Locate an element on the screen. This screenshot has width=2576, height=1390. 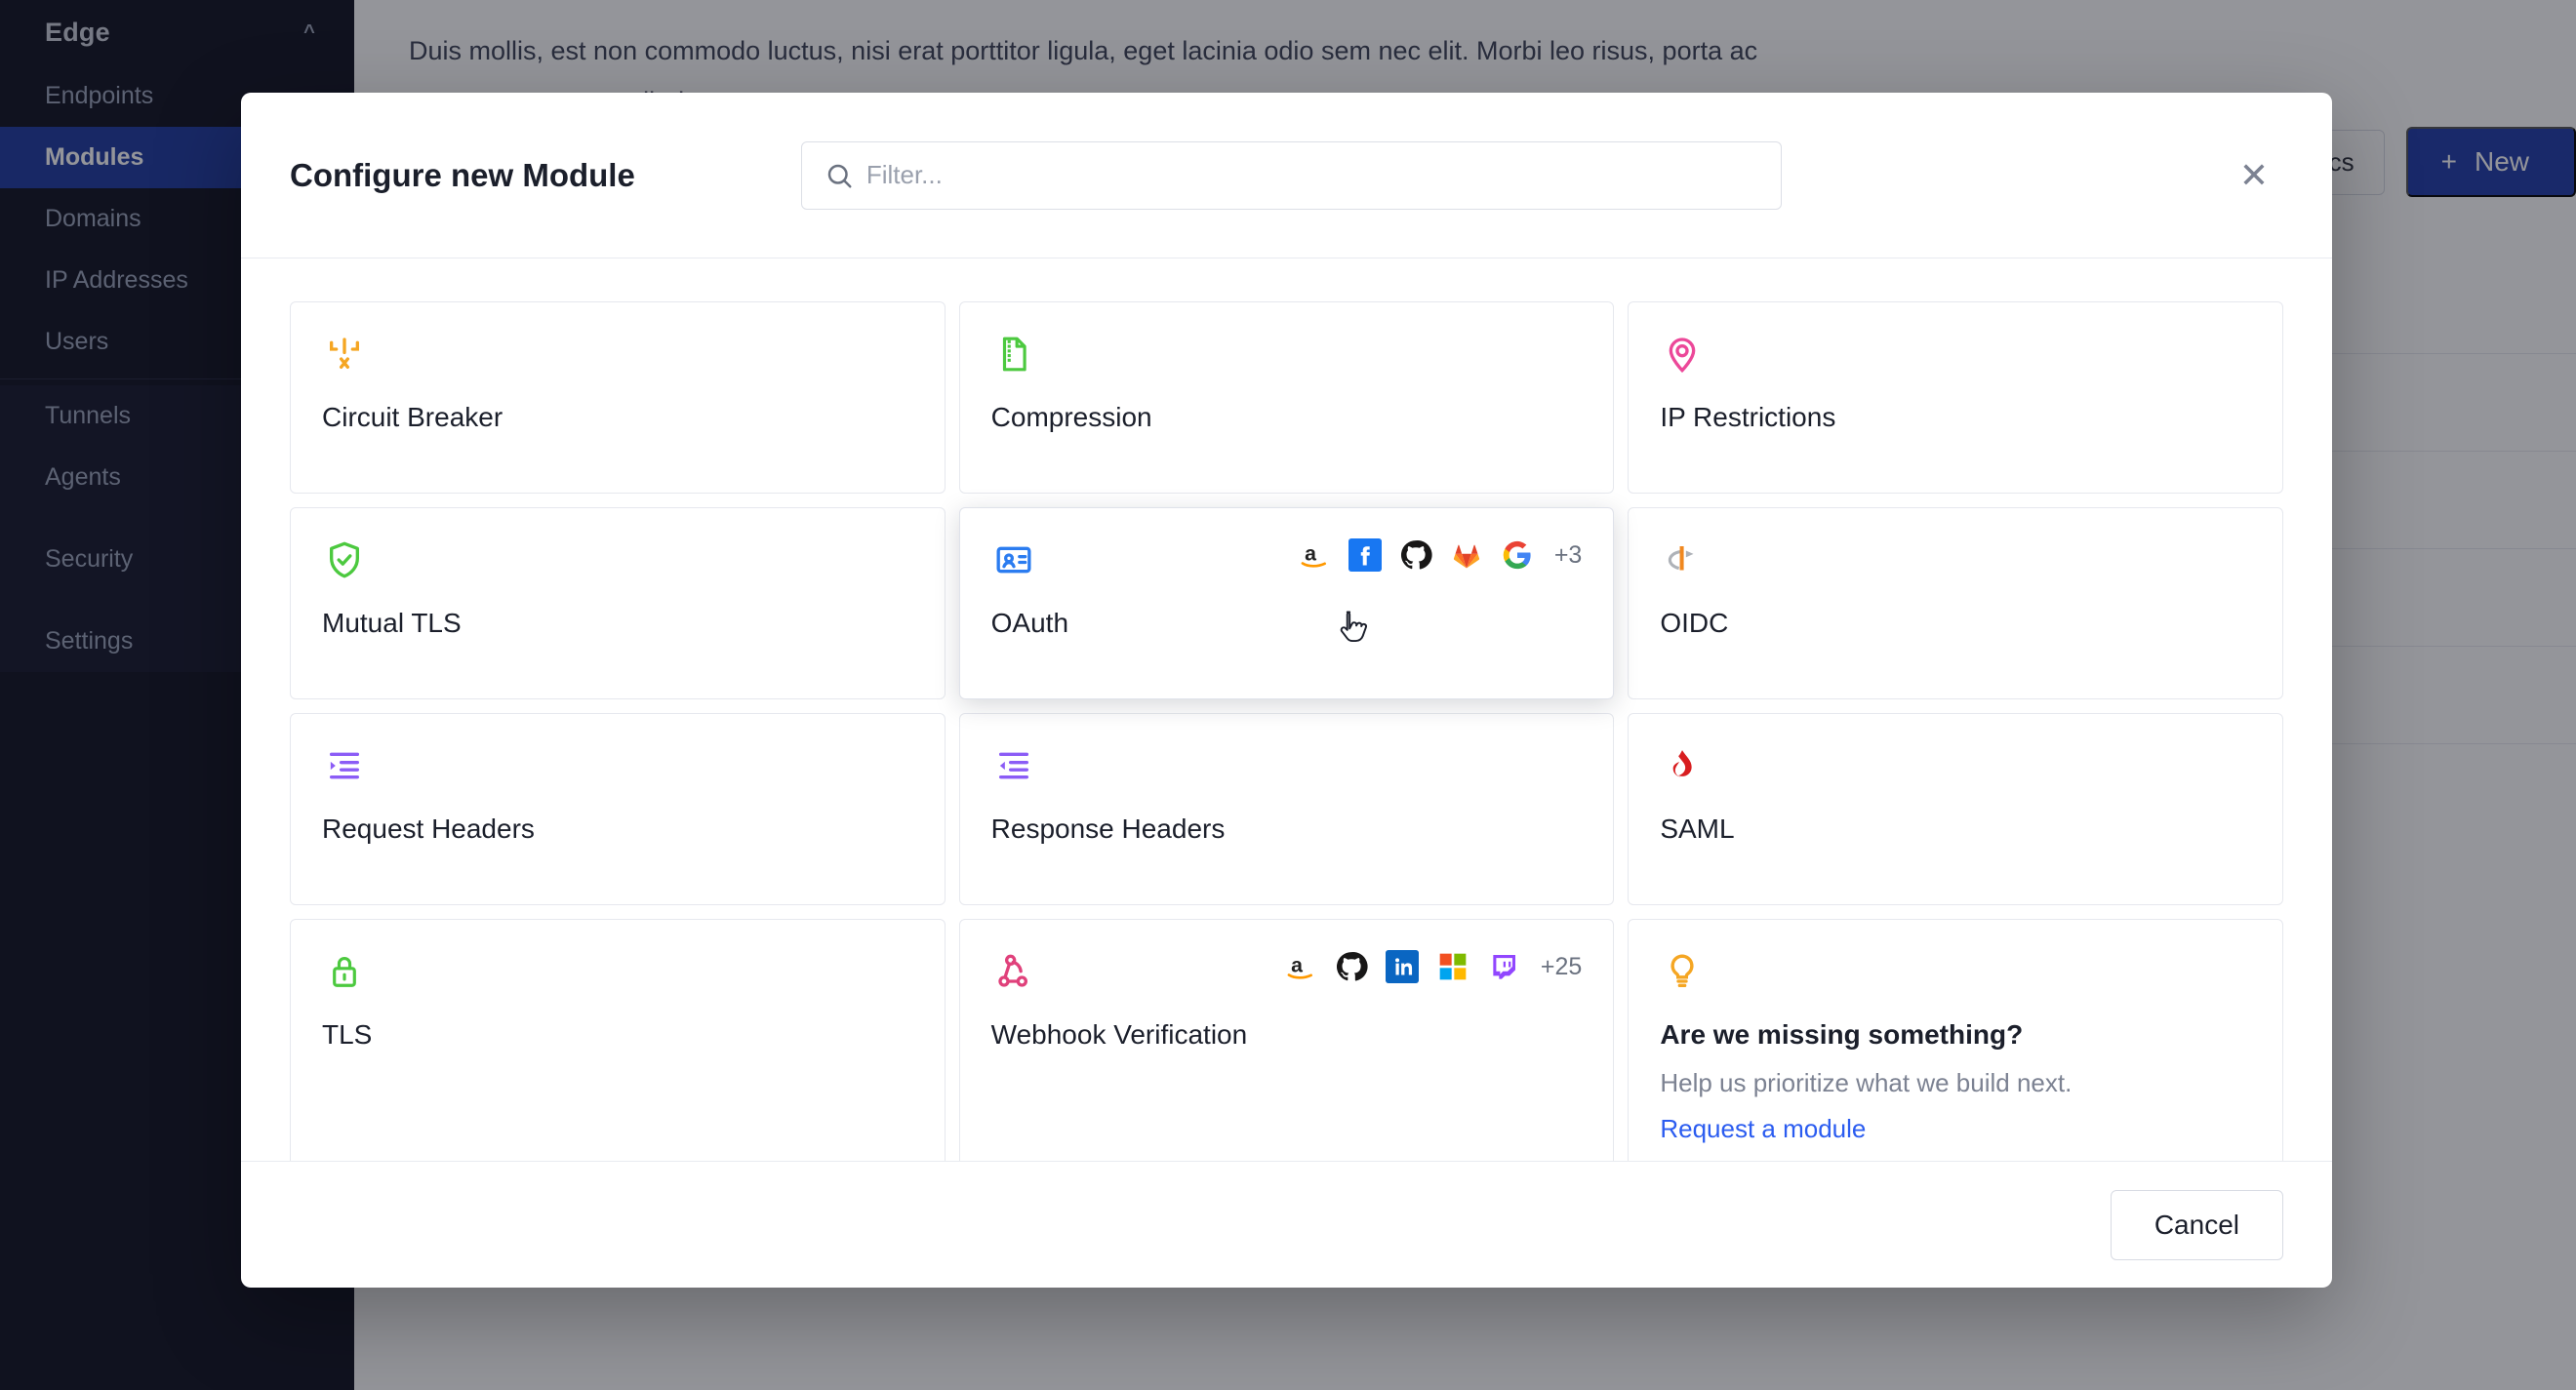
promo-title: Are we missing something? is located at coordinates (1842, 1034).